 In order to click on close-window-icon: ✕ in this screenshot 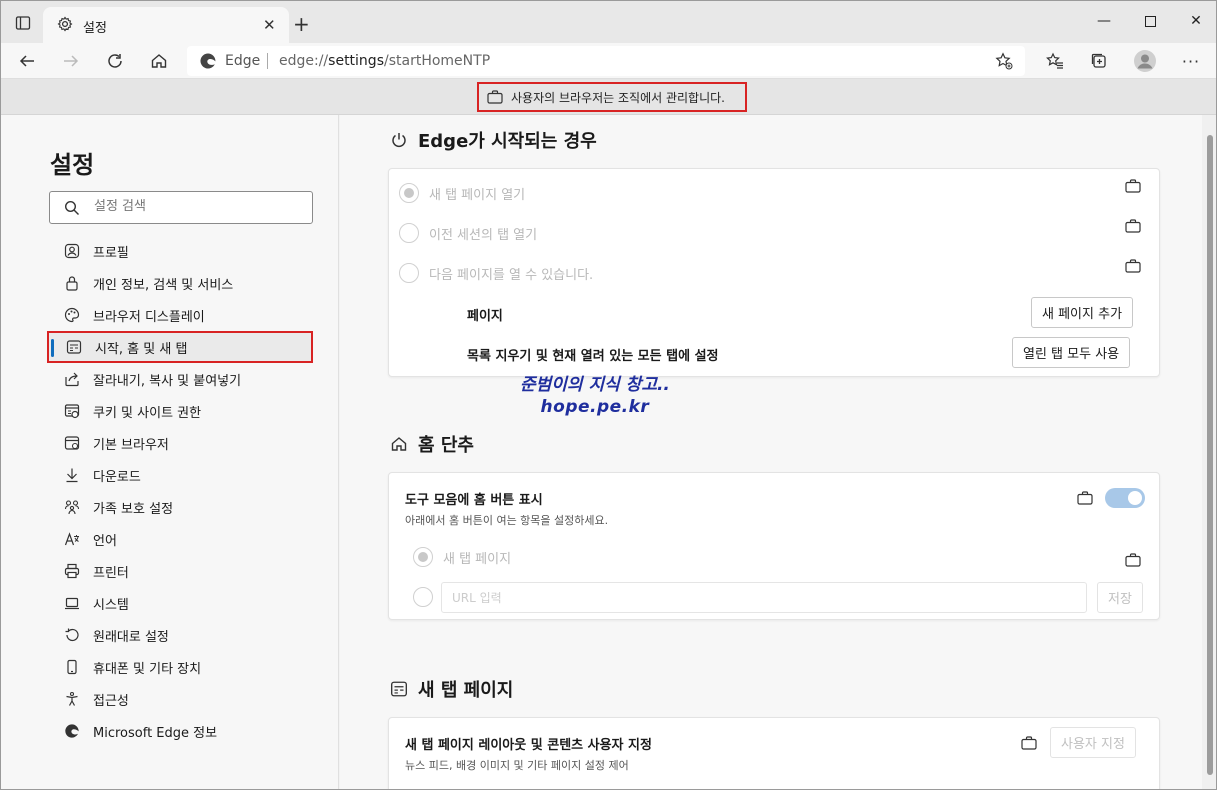, I will do `click(1194, 21)`.